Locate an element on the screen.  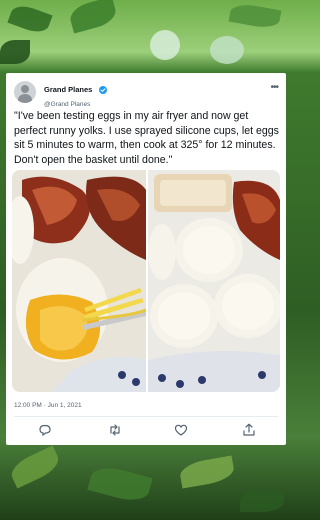
share-icon is located at coordinates (249, 430).